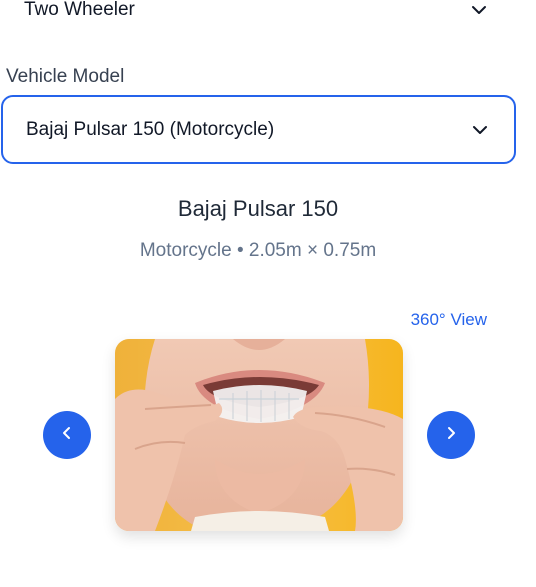  I want to click on vehicle-model-label: Vehicle Model, so click(65, 76).